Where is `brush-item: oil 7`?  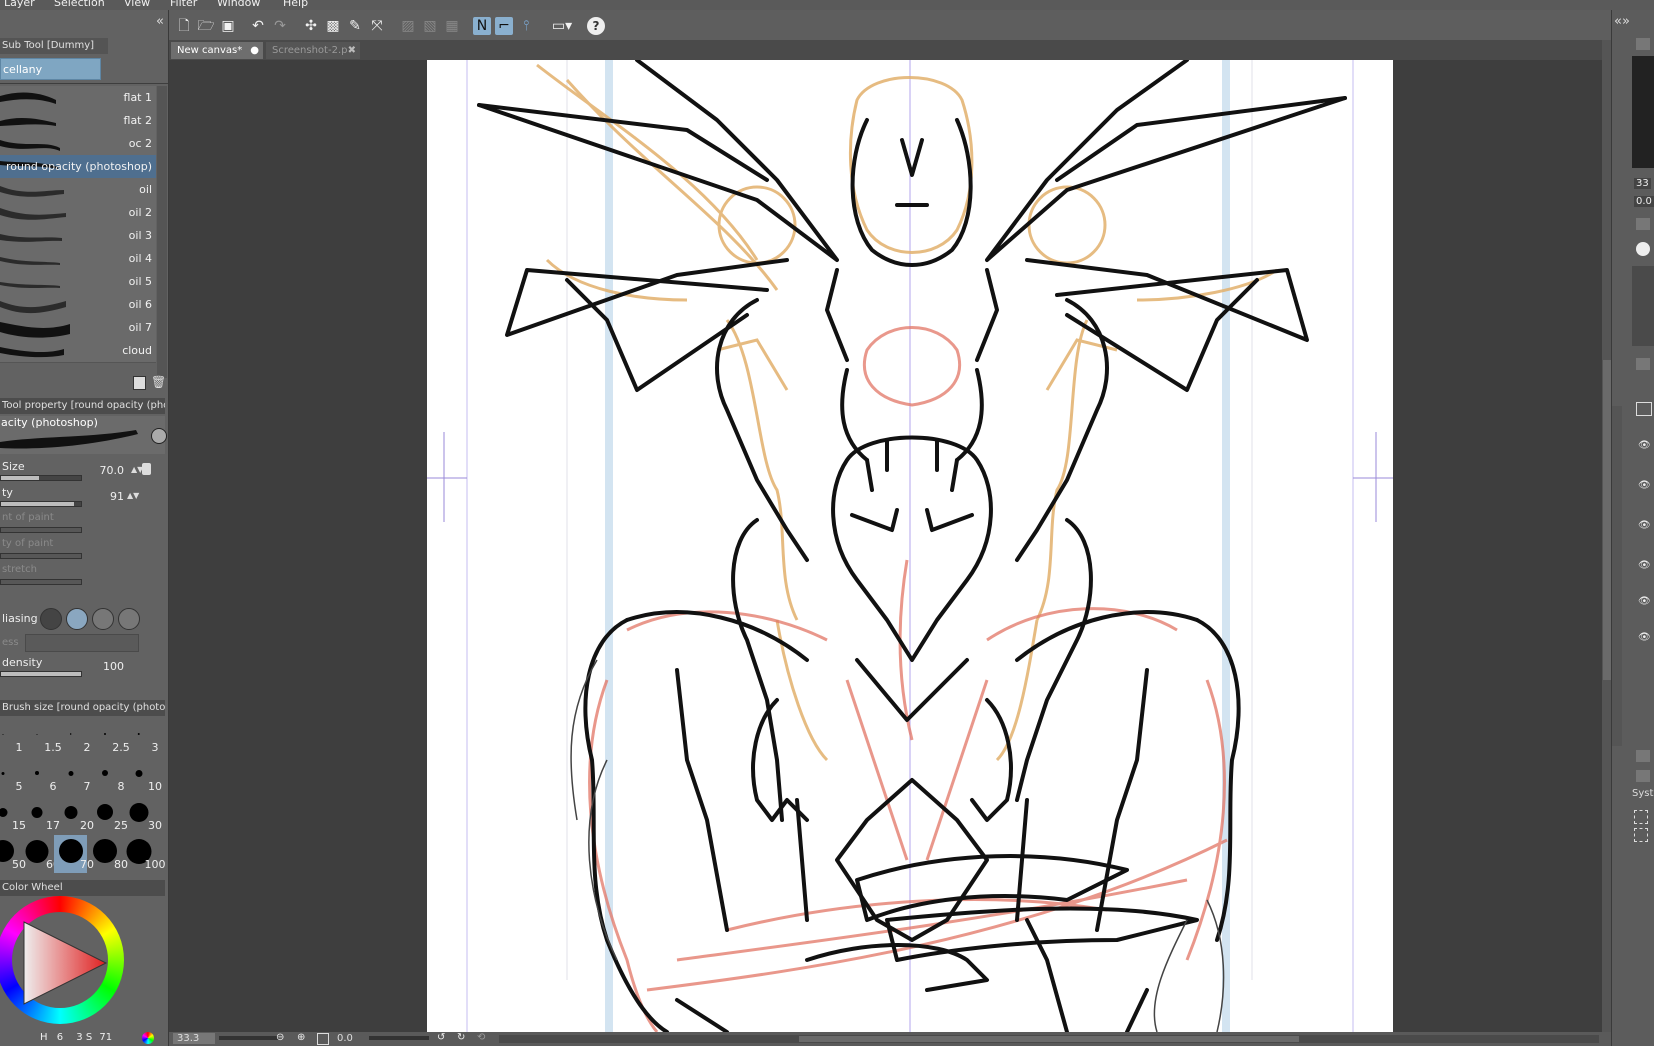 brush-item: oil 7 is located at coordinates (78, 328).